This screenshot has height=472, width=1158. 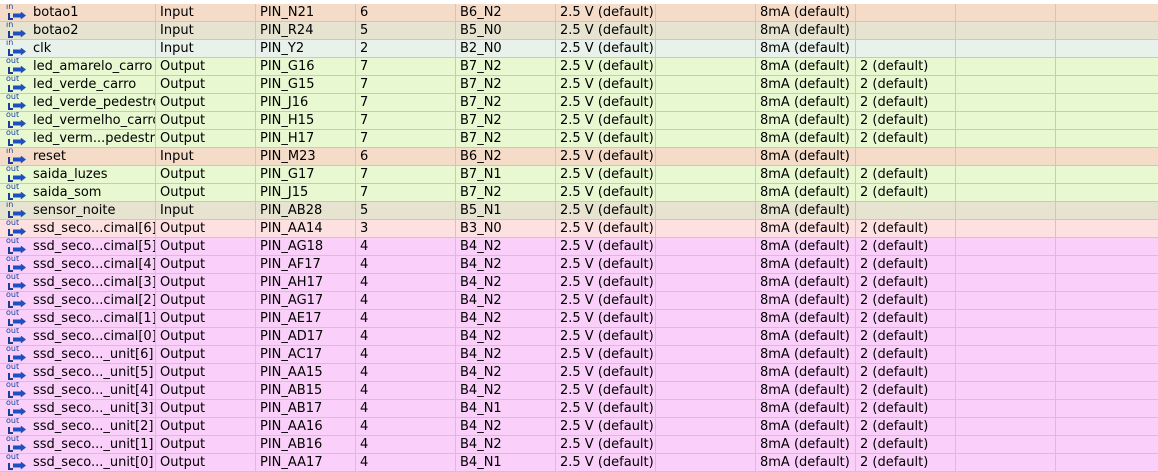 What do you see at coordinates (306, 265) in the screenshot?
I see `location-cell: PIN_AF17` at bounding box center [306, 265].